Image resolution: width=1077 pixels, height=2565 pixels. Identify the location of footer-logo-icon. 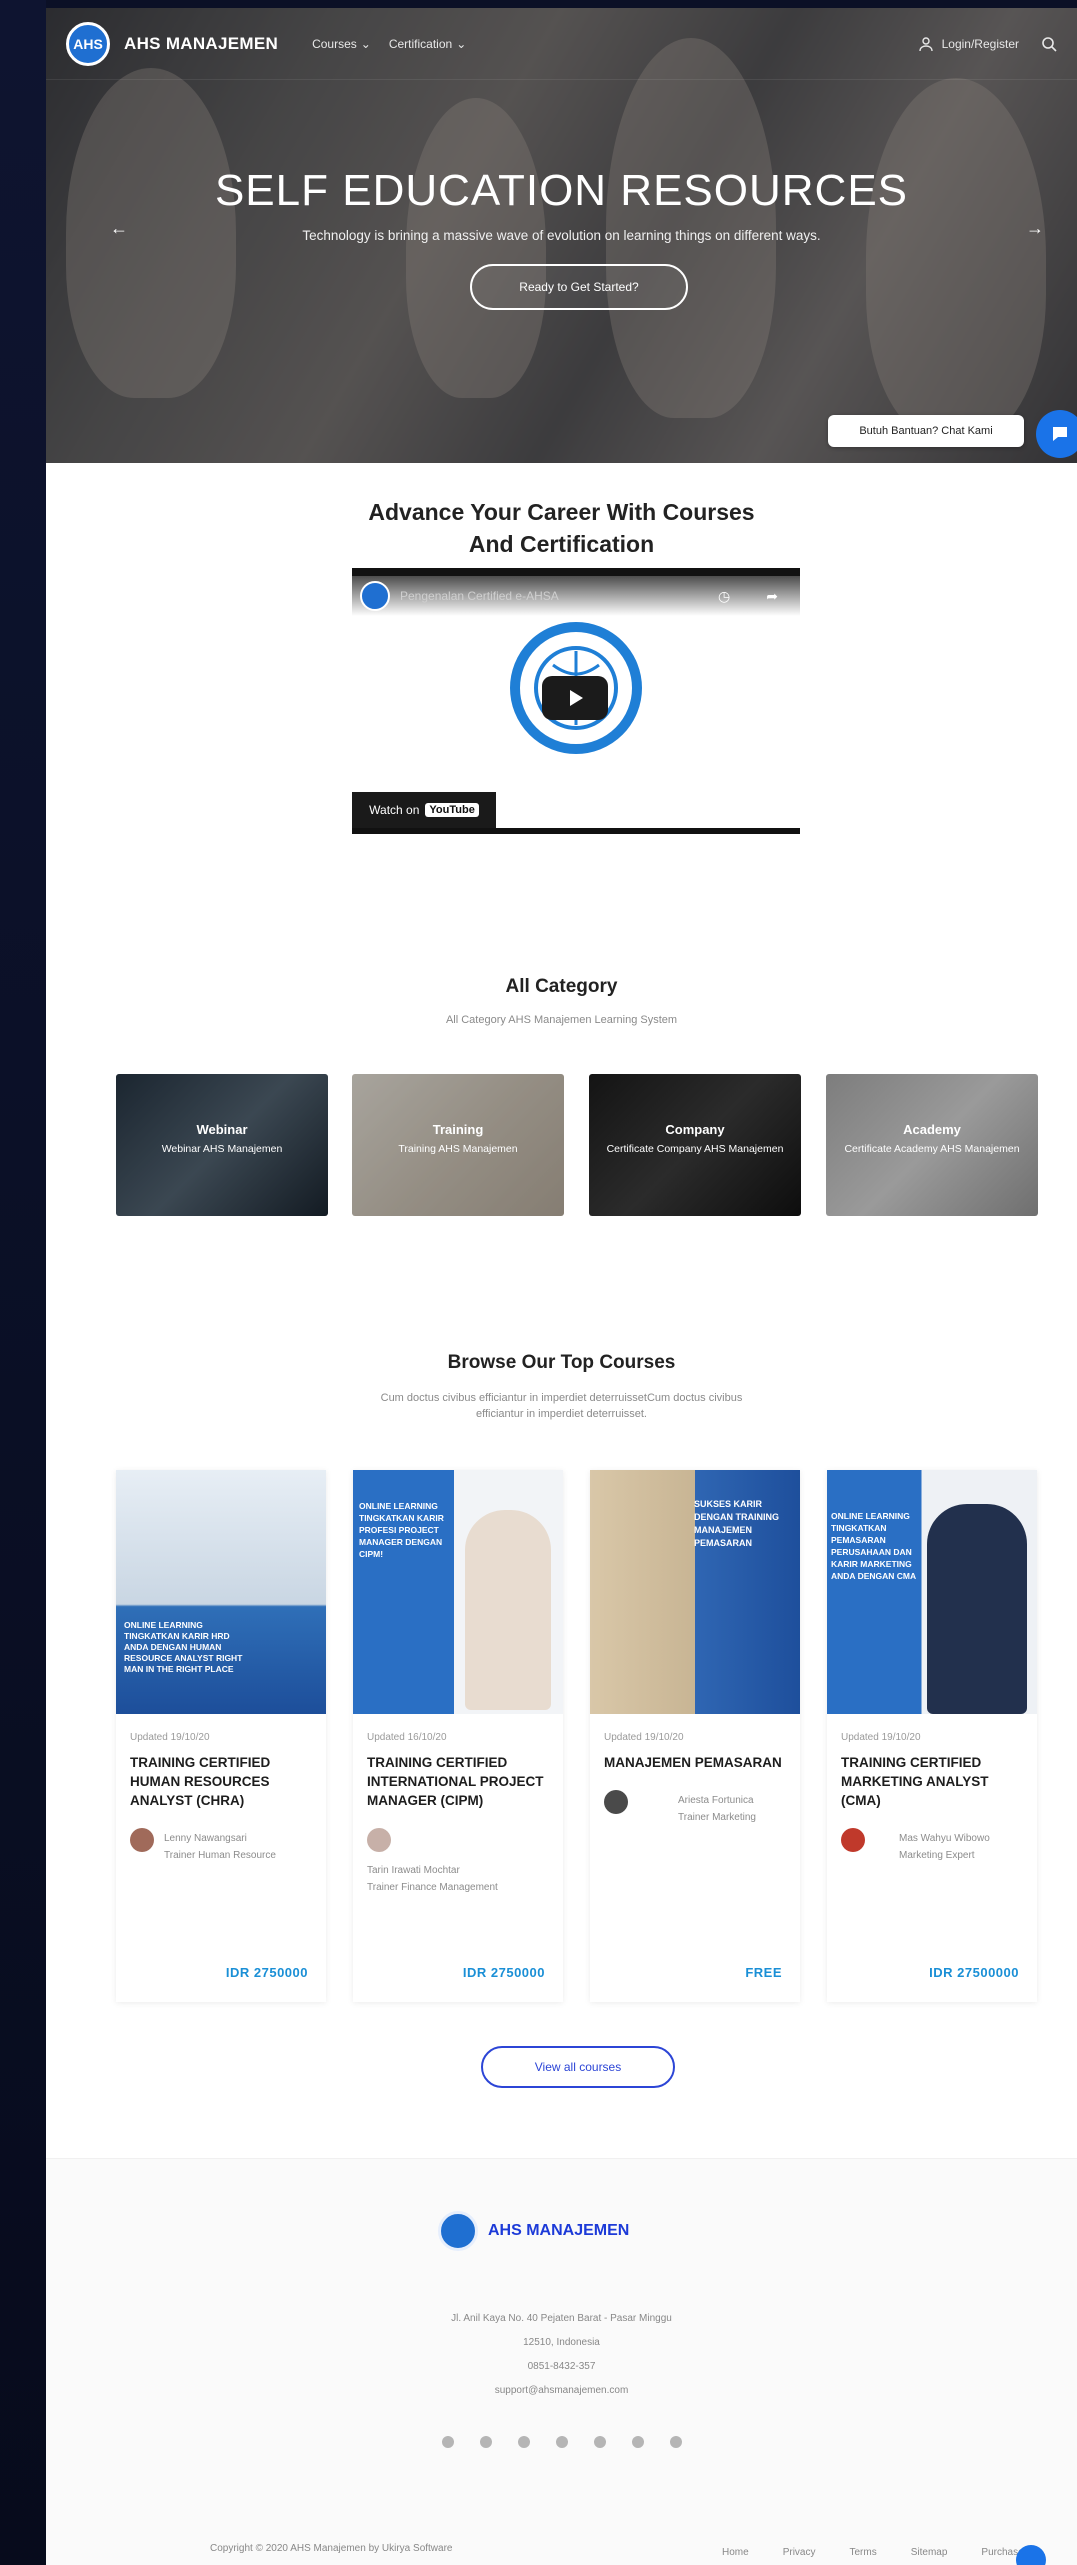
(458, 2231).